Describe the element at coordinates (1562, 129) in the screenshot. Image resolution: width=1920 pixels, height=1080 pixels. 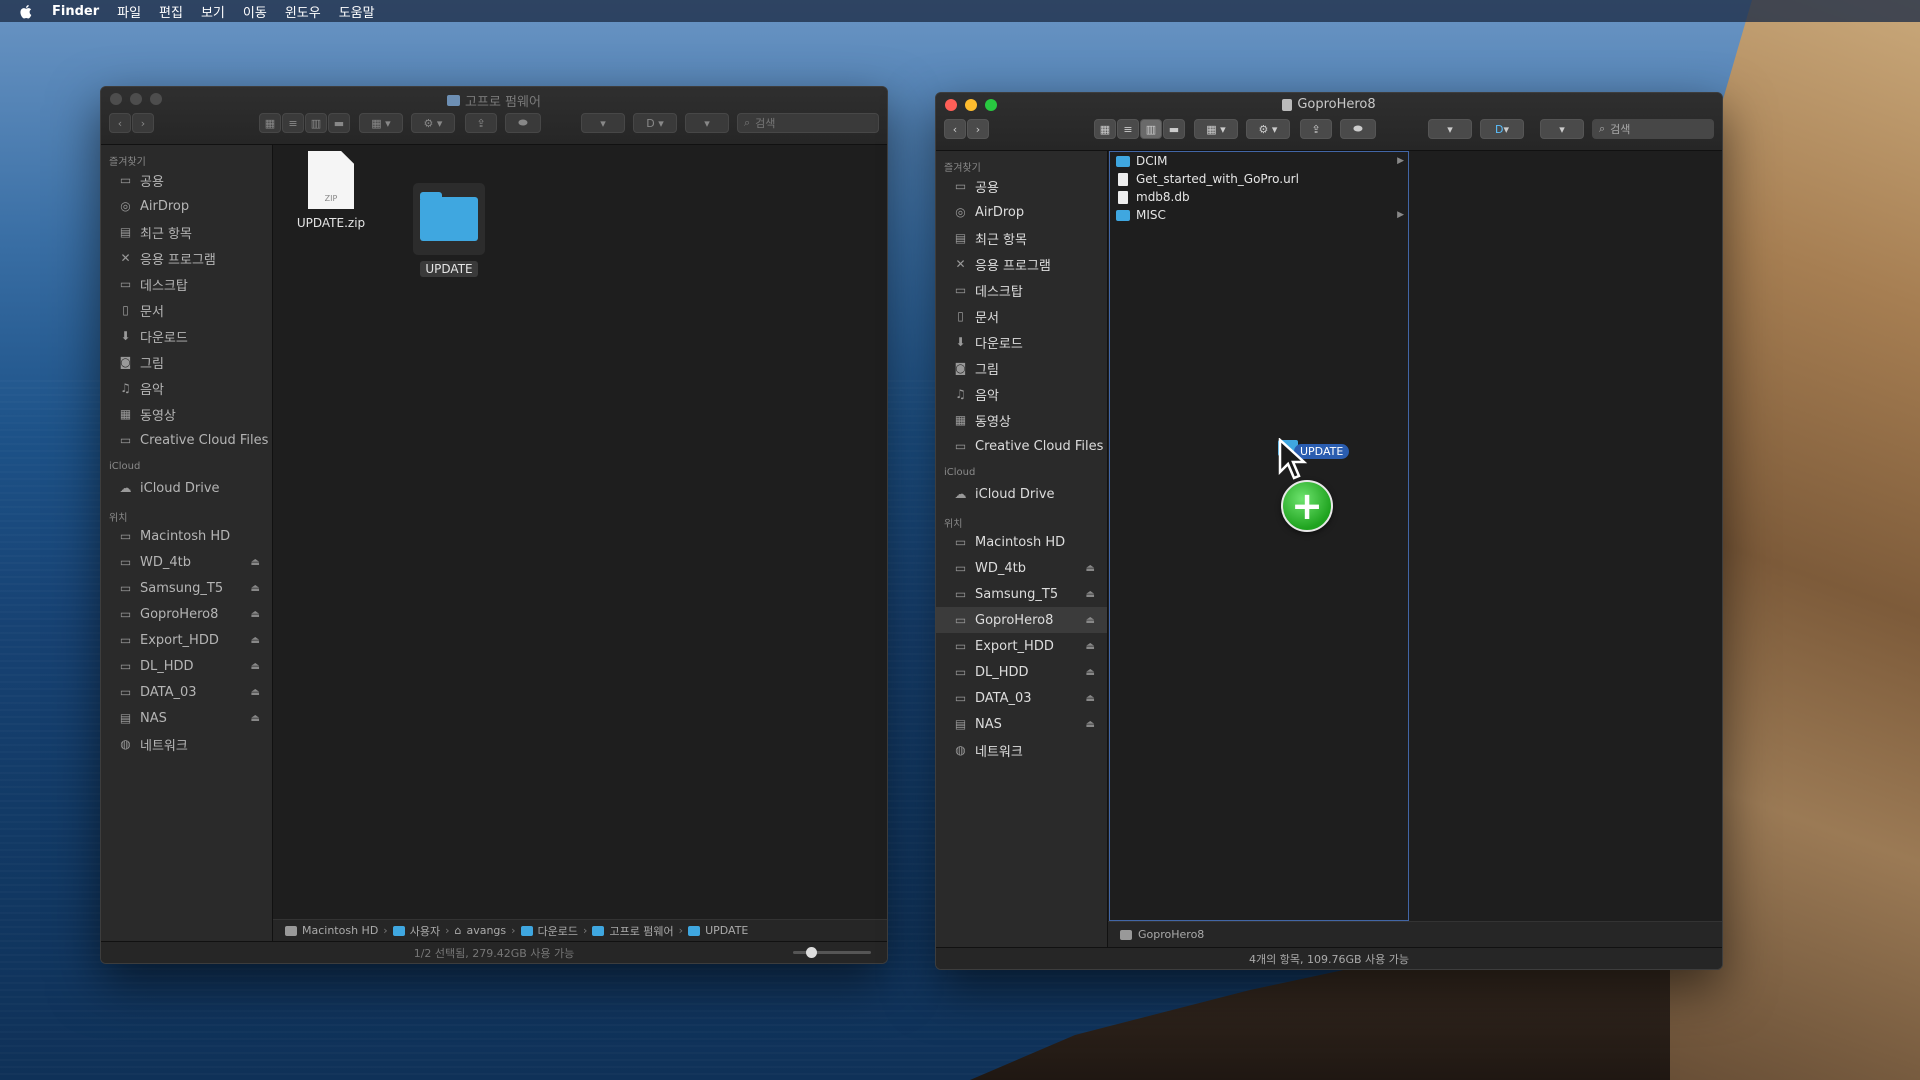
I see `dropdown-button-2: ▾` at that location.